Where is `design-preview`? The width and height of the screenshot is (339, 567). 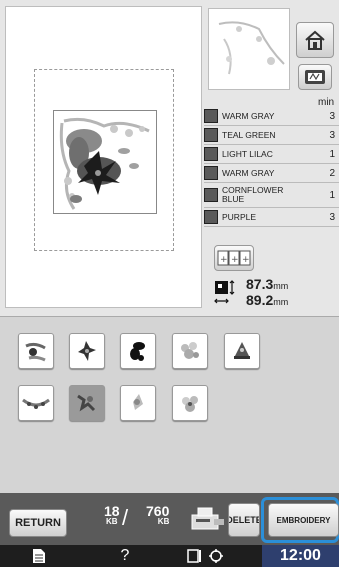 design-preview is located at coordinates (105, 162).